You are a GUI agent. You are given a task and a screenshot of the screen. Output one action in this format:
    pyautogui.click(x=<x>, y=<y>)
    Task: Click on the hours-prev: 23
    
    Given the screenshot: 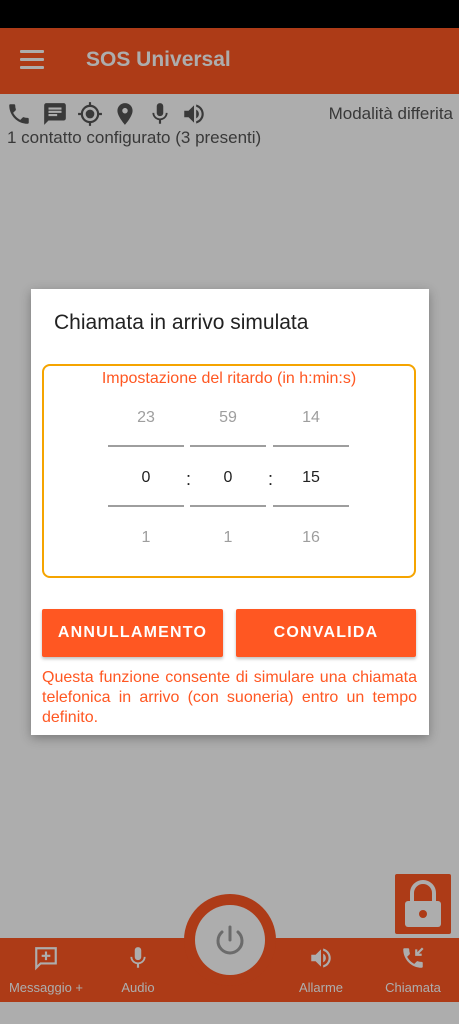 What is the action you would take?
    pyautogui.click(x=146, y=418)
    